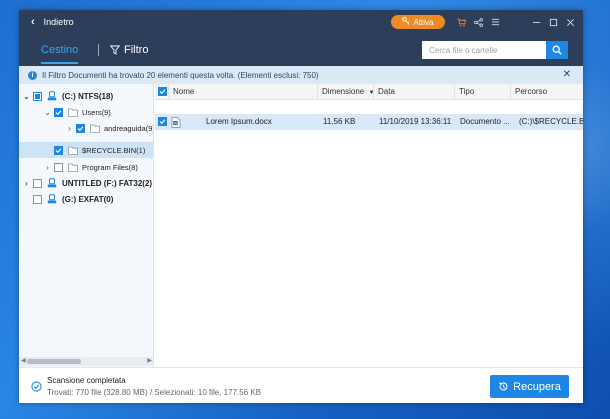  What do you see at coordinates (86, 361) in the screenshot?
I see `tree-horizontal-scrollbar: ◀ ▶` at bounding box center [86, 361].